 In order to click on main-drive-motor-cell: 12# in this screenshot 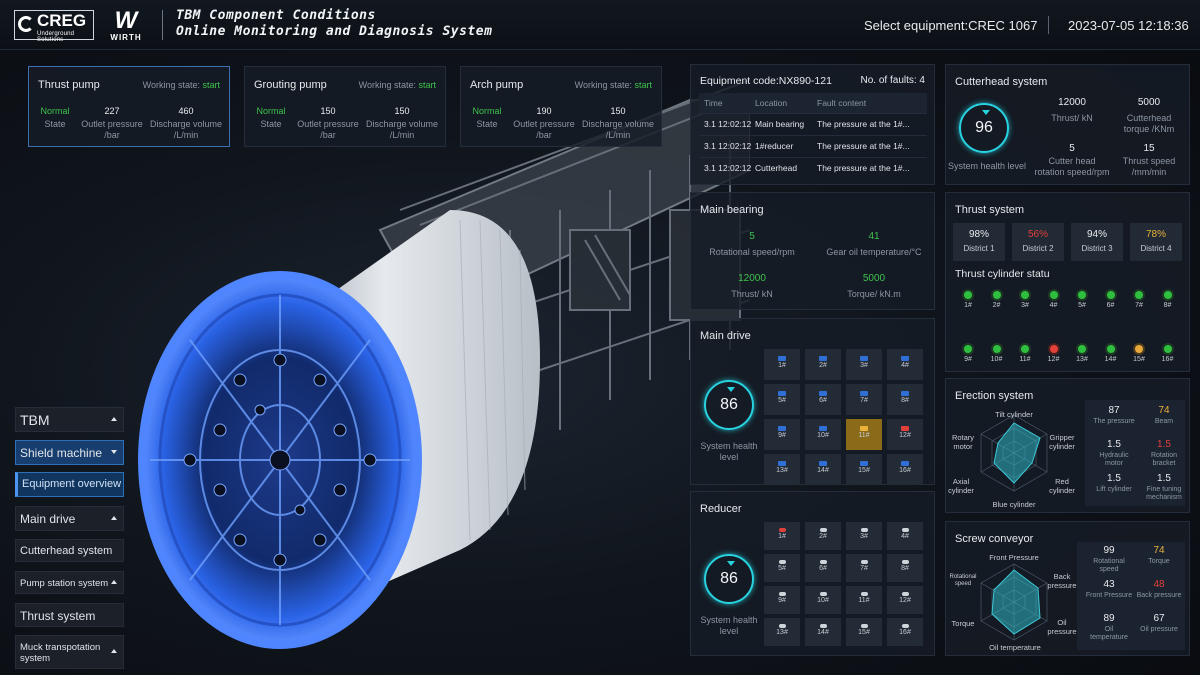, I will do `click(905, 434)`.